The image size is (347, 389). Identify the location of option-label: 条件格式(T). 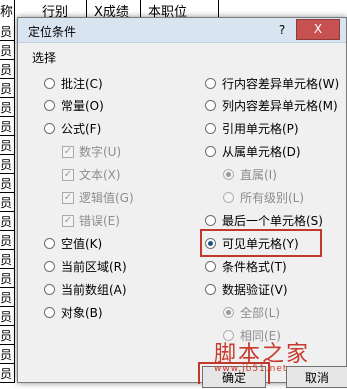
(254, 267).